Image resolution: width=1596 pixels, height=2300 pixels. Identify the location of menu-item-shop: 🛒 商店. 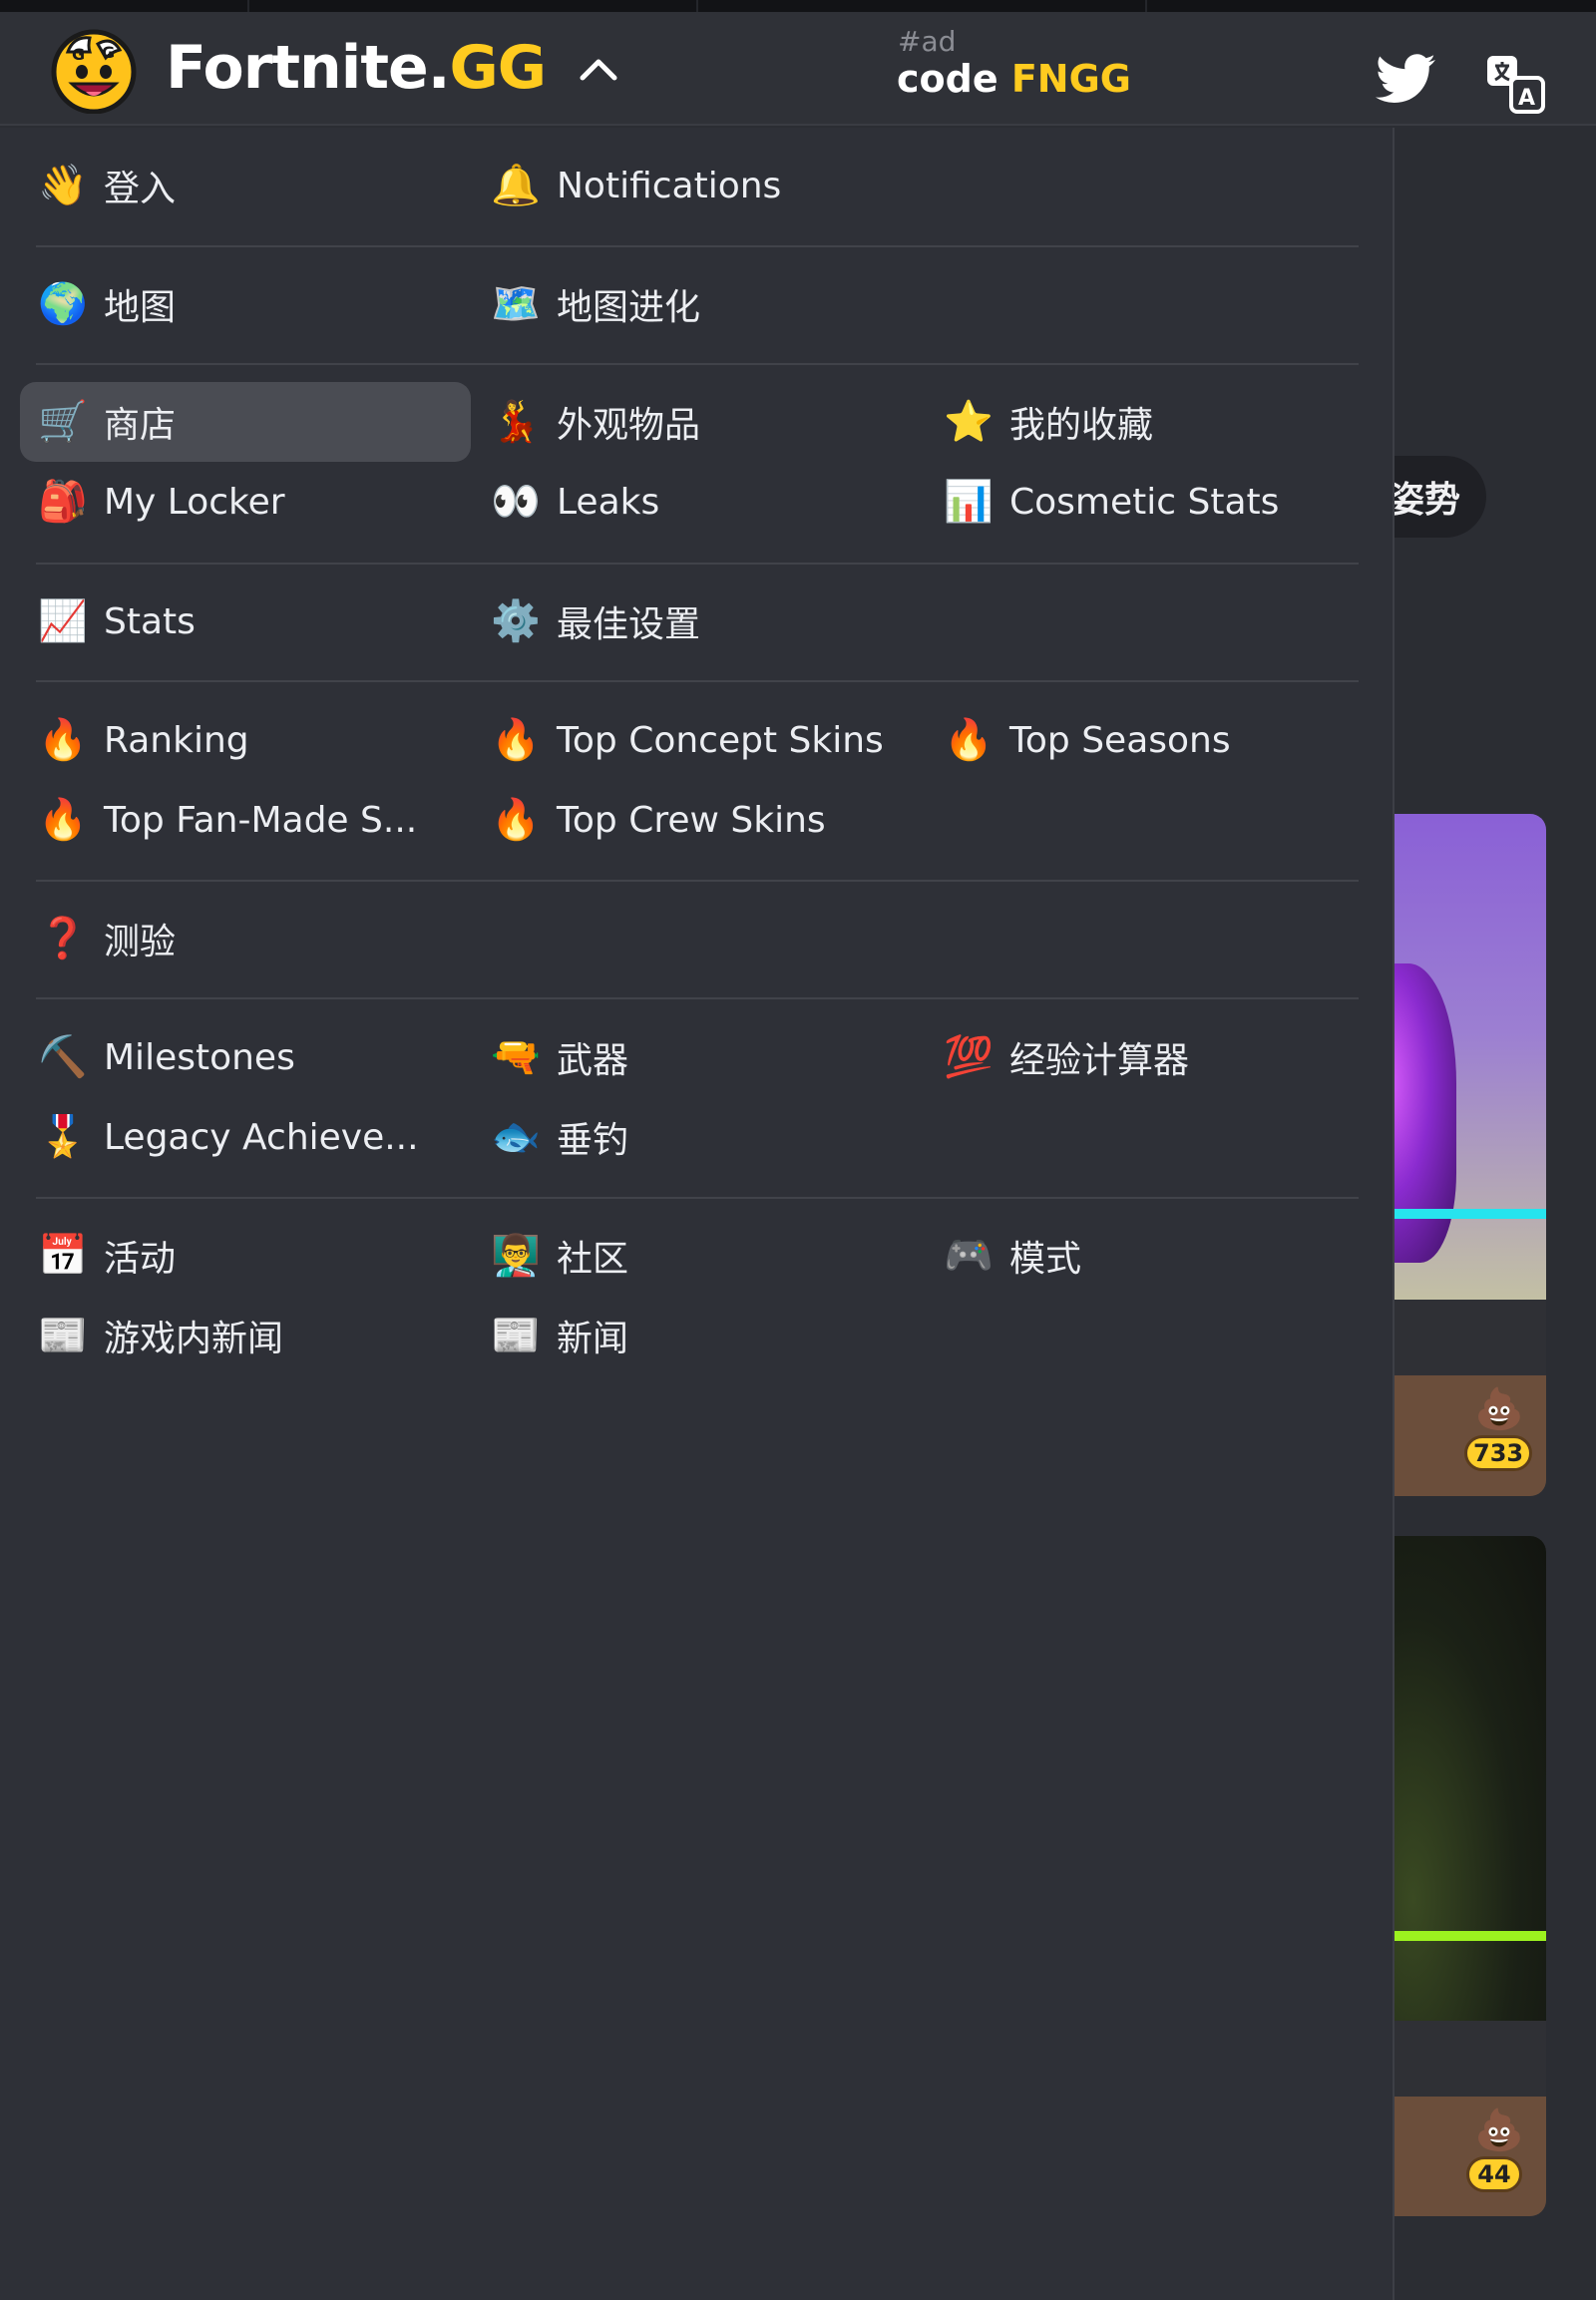
(245, 422).